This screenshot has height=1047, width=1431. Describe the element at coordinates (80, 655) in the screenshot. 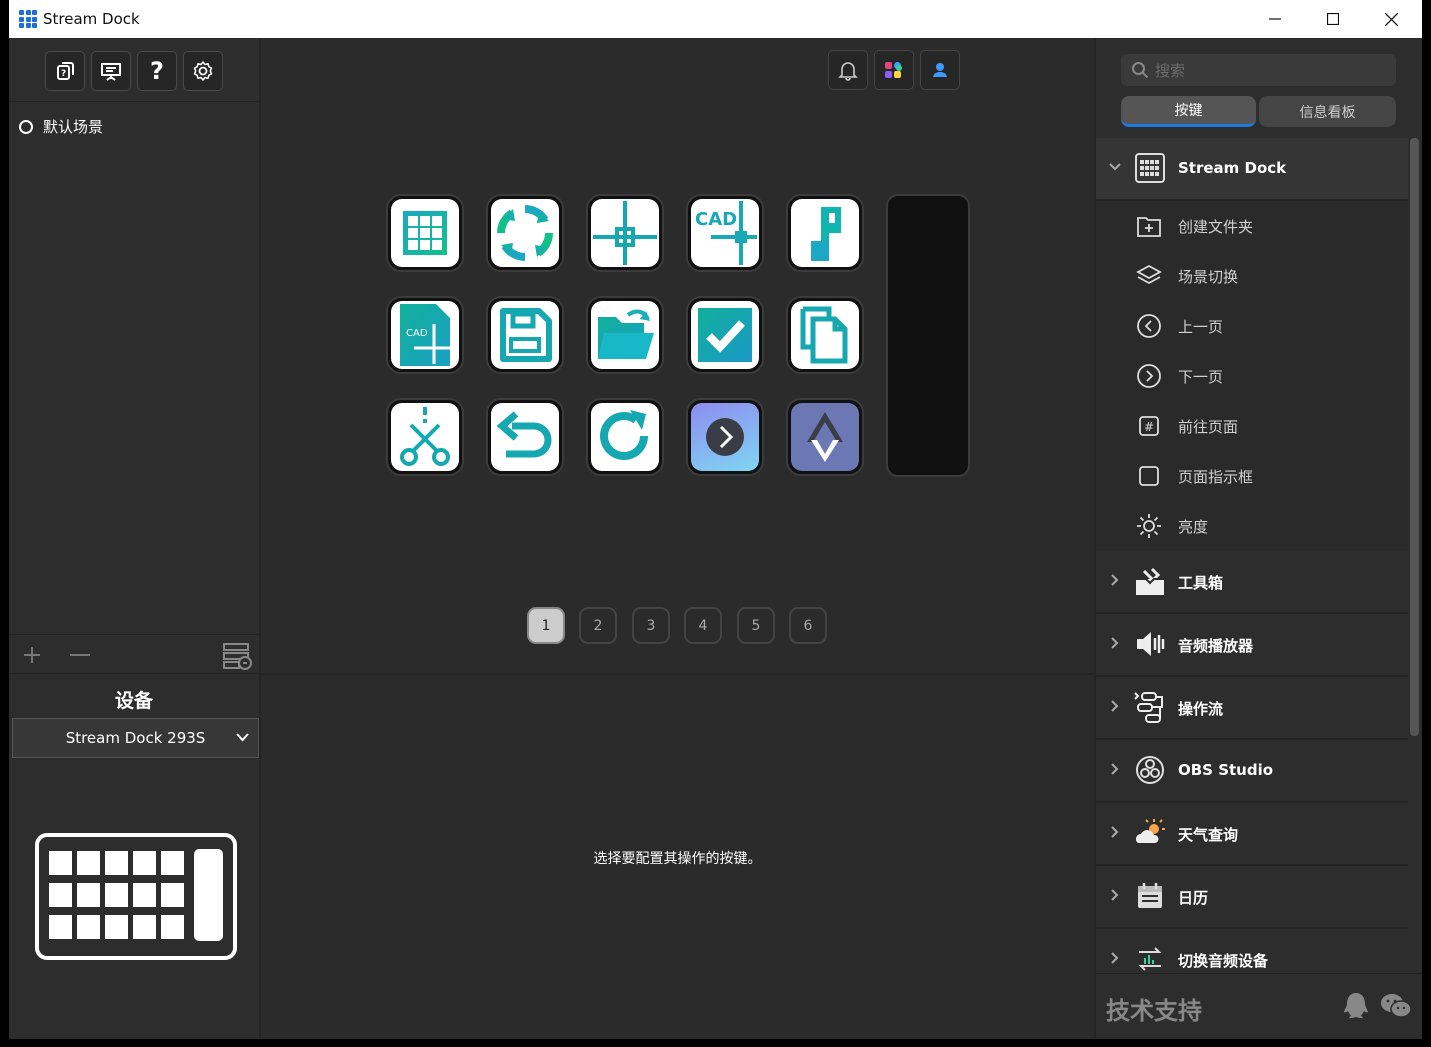

I see `remove-scene-icon` at that location.